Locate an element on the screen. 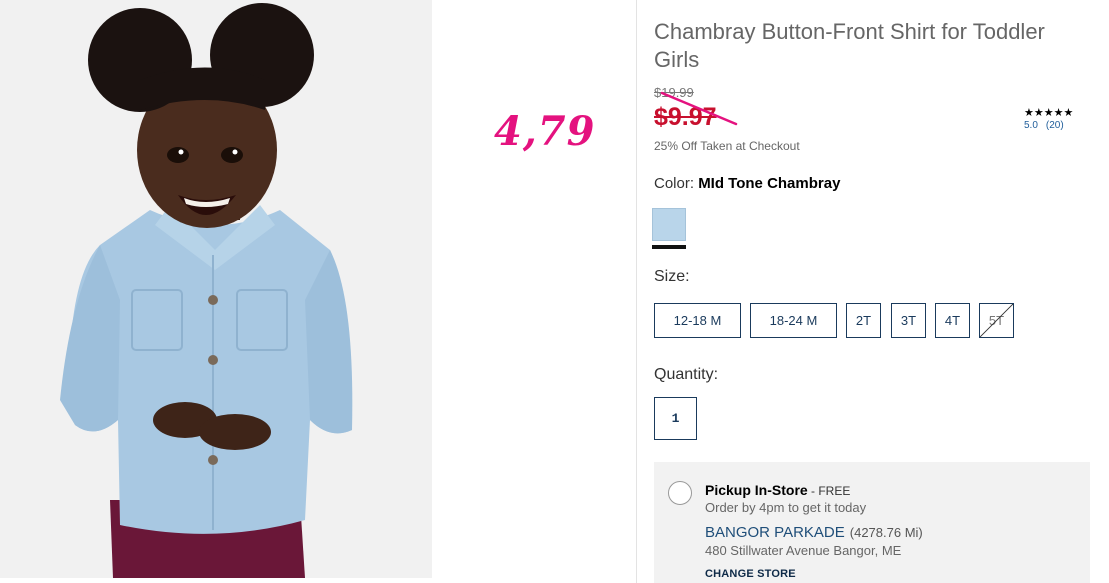  review-count-link: (20) is located at coordinates (1055, 125).